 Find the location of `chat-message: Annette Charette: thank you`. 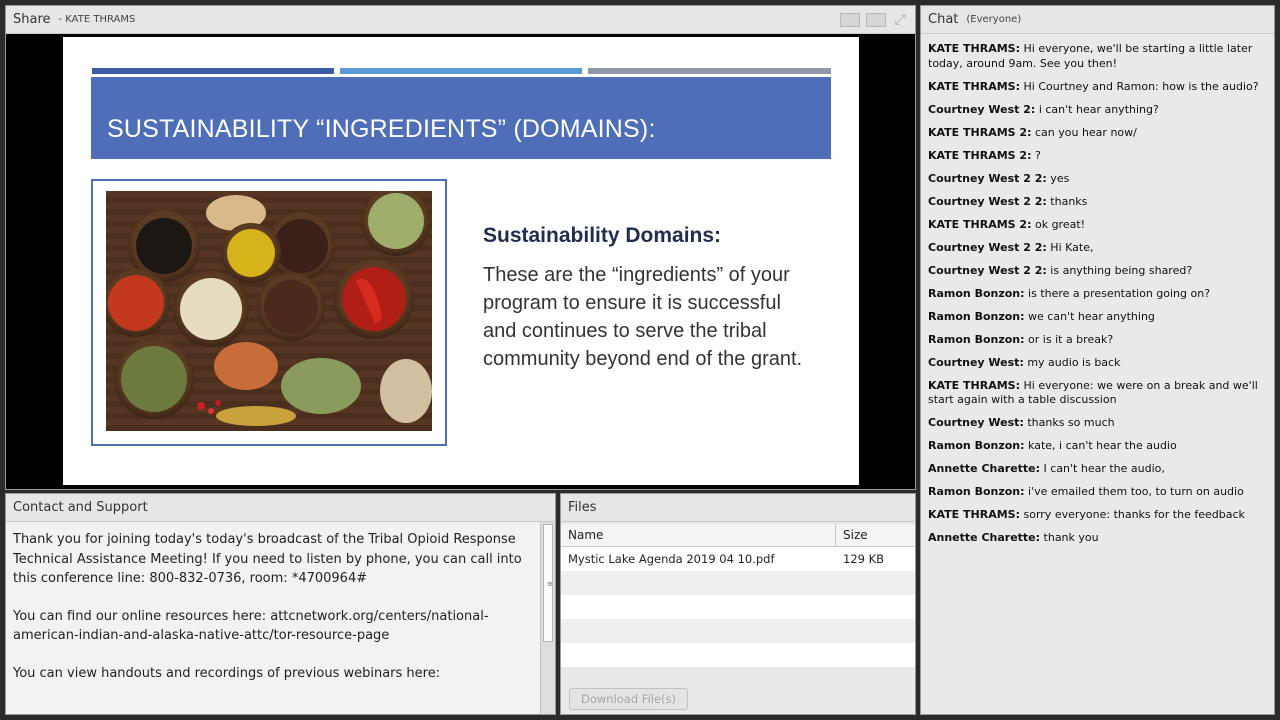

chat-message: Annette Charette: thank you is located at coordinates (1097, 538).